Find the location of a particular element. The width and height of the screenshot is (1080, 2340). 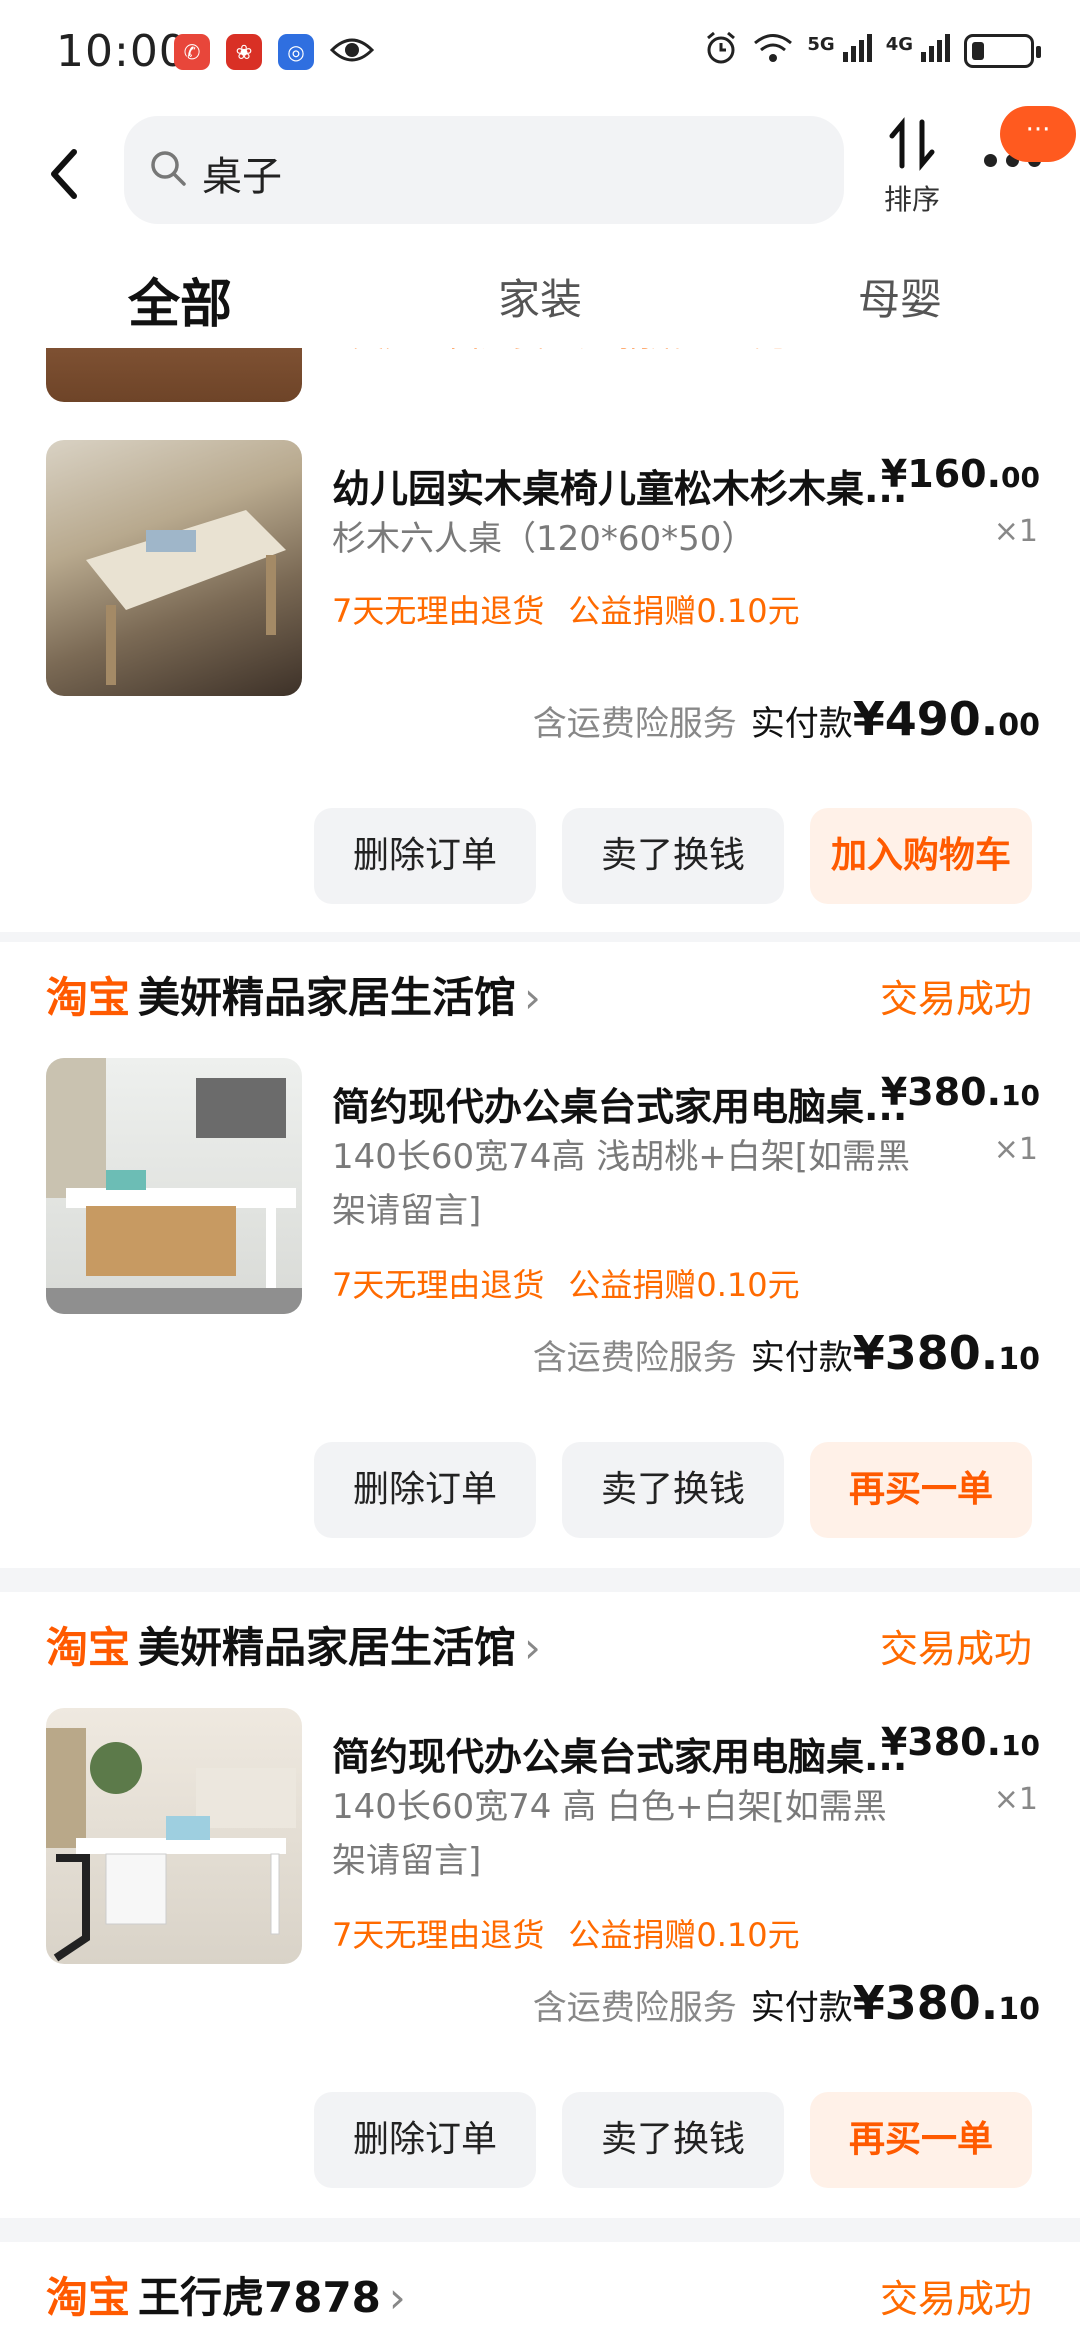

battery-icon is located at coordinates (1002, 51).